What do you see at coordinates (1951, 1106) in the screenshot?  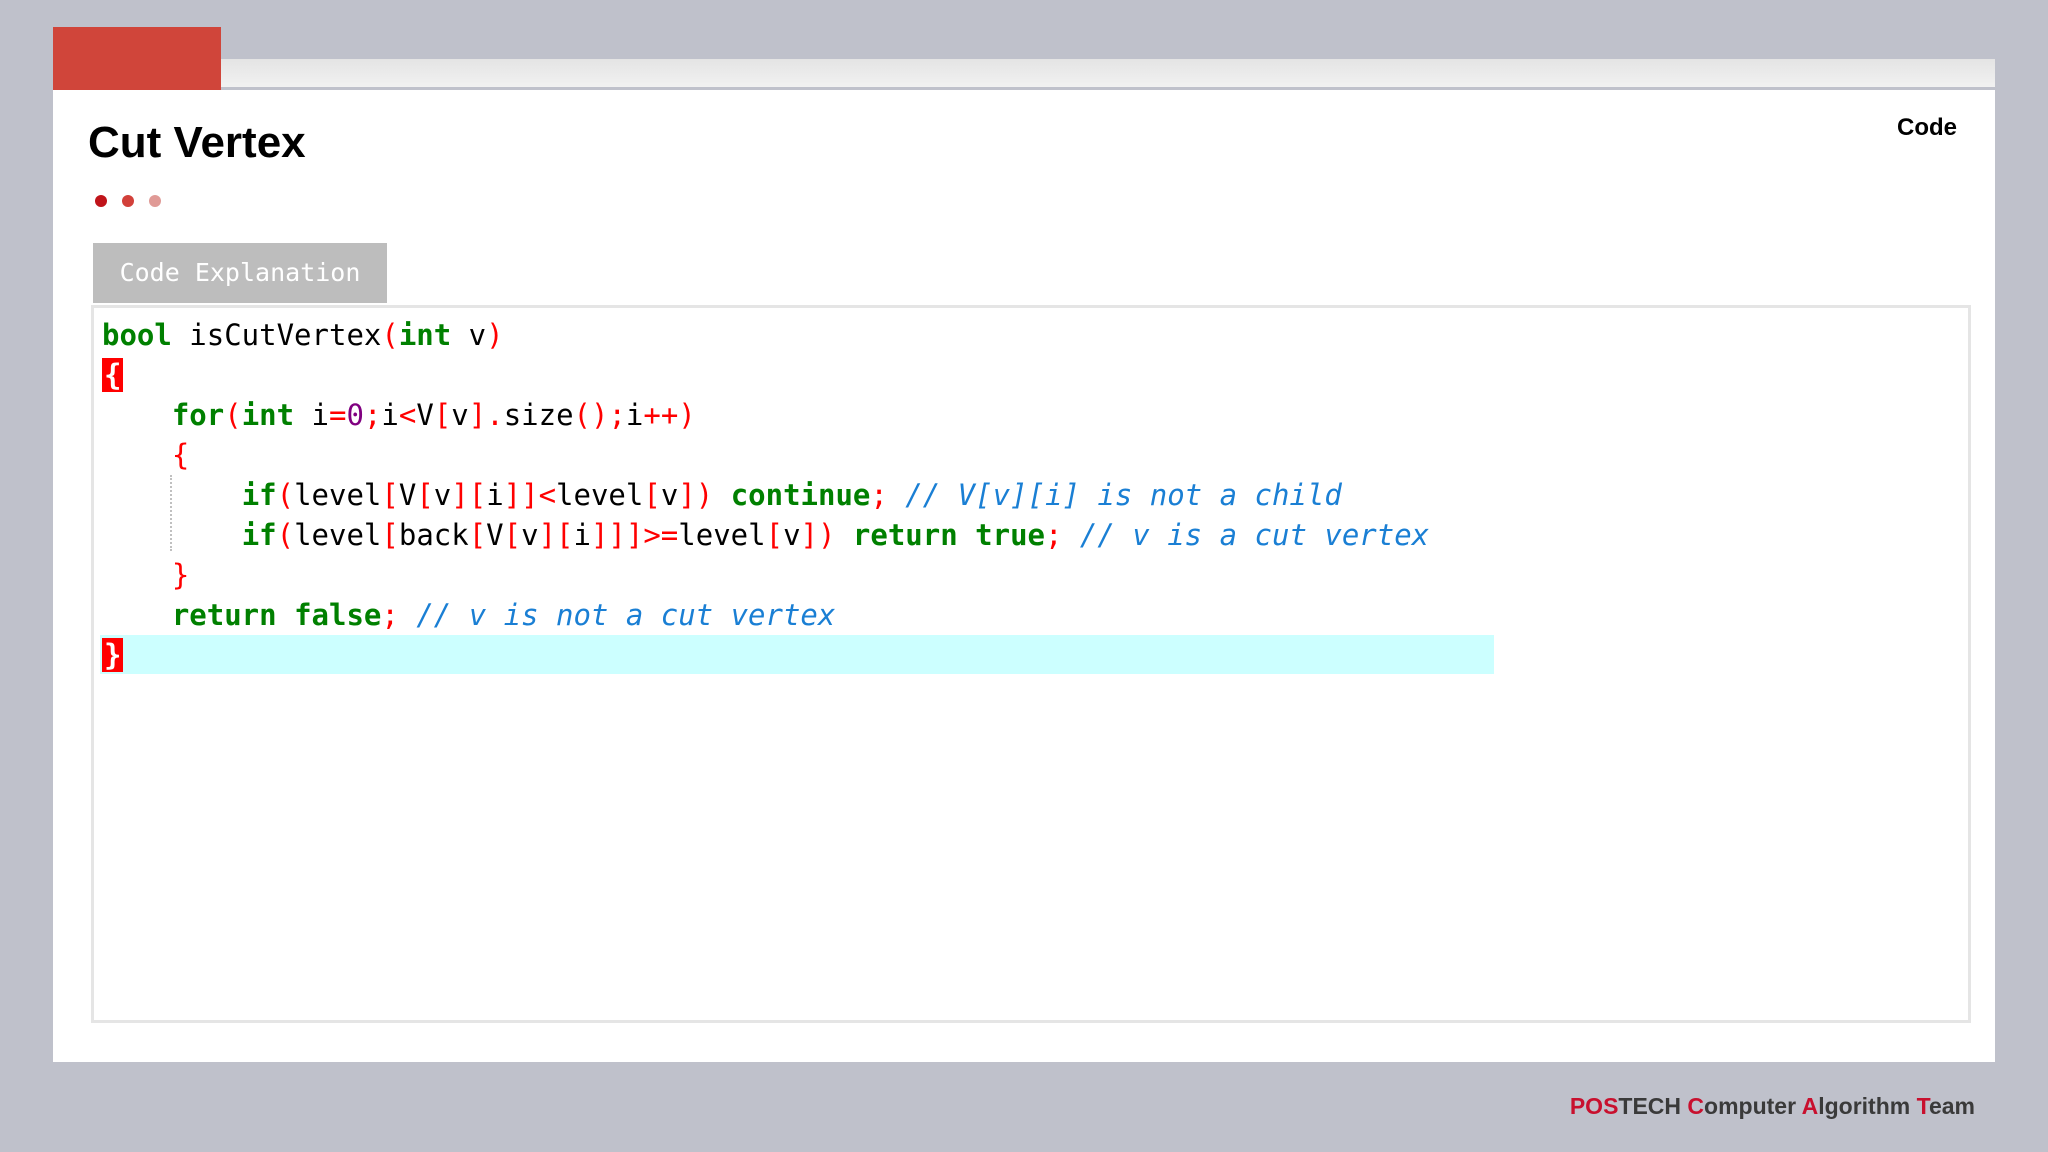 I see `footer-segment: eam` at bounding box center [1951, 1106].